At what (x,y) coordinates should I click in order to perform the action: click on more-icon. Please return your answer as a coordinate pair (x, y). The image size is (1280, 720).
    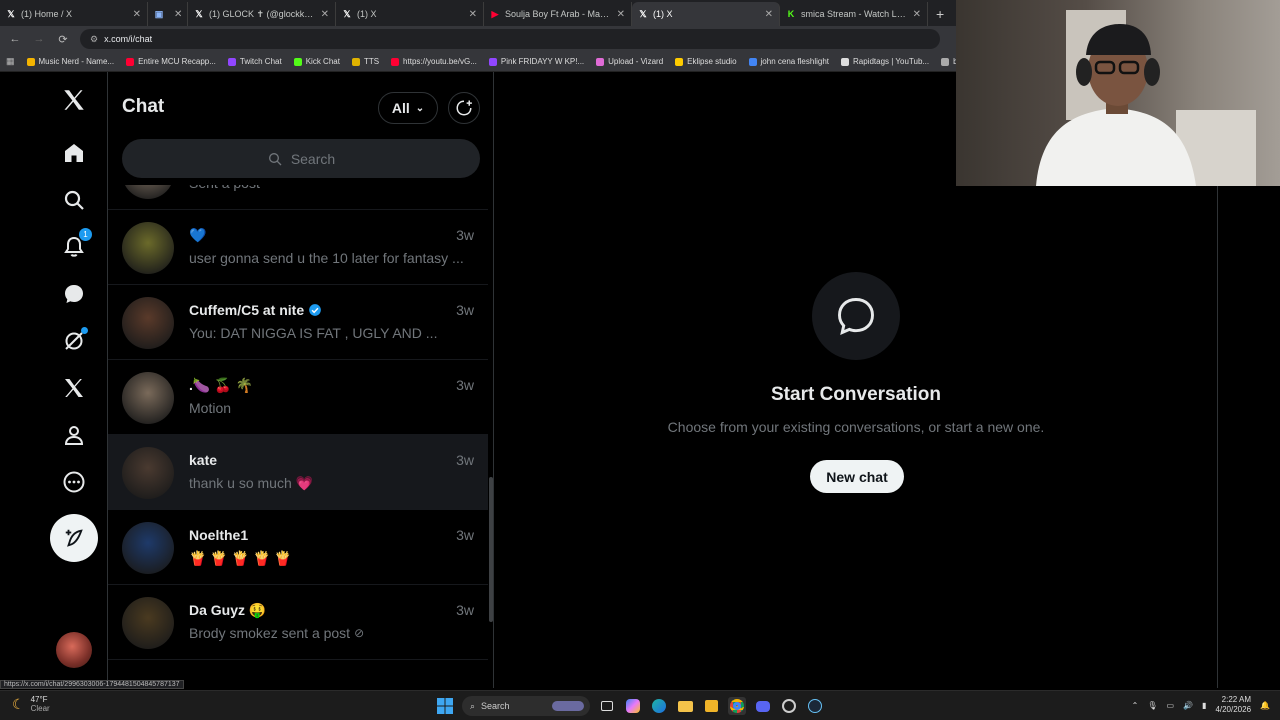
    Looking at the image, I should click on (74, 482).